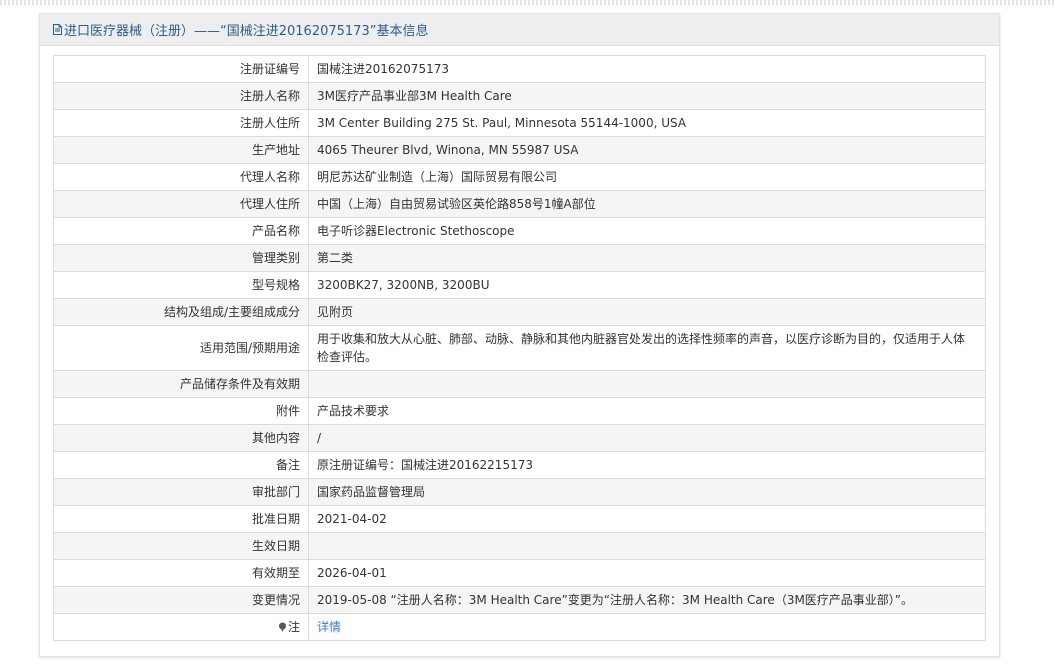 The height and width of the screenshot is (669, 1054). Describe the element at coordinates (181, 285) in the screenshot. I see `field-label: 型号规格` at that location.